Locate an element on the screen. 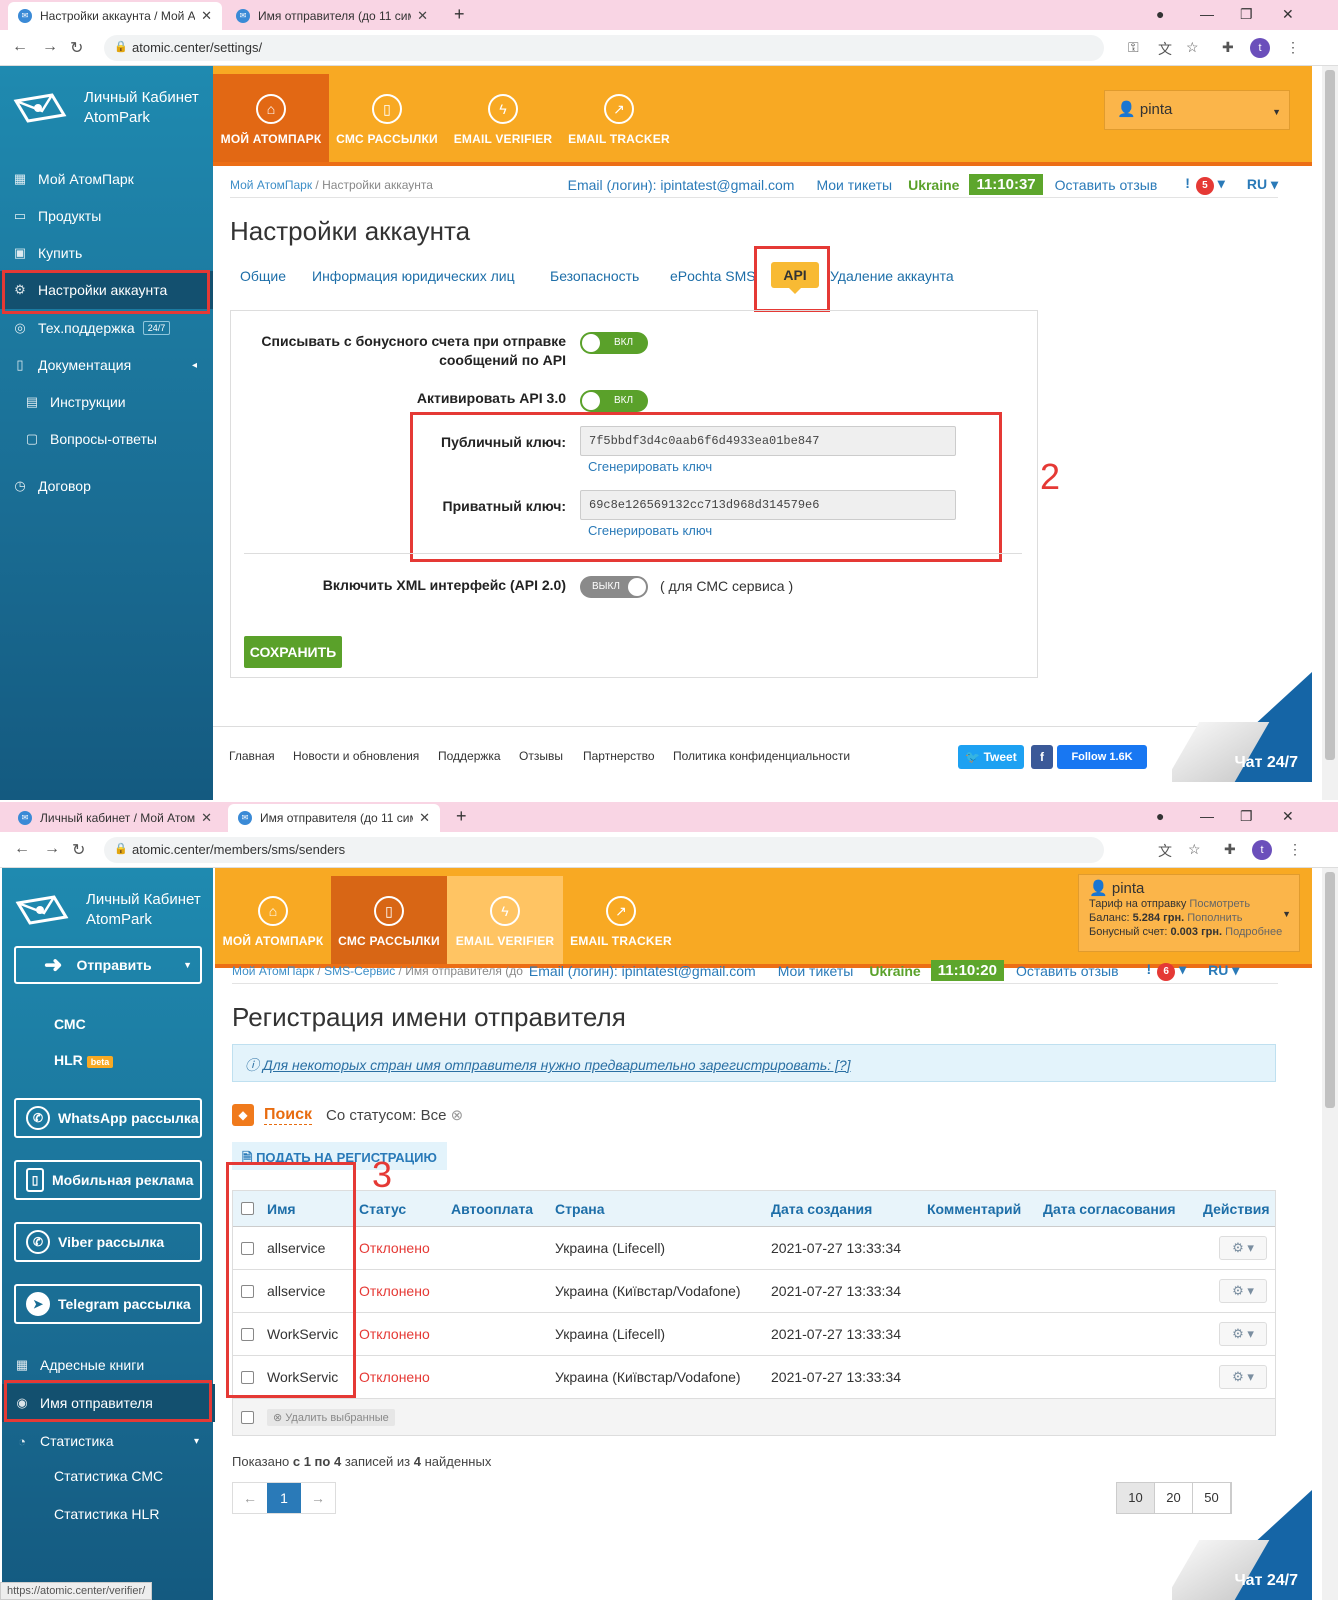  col-country: Страна is located at coordinates (580, 1208).